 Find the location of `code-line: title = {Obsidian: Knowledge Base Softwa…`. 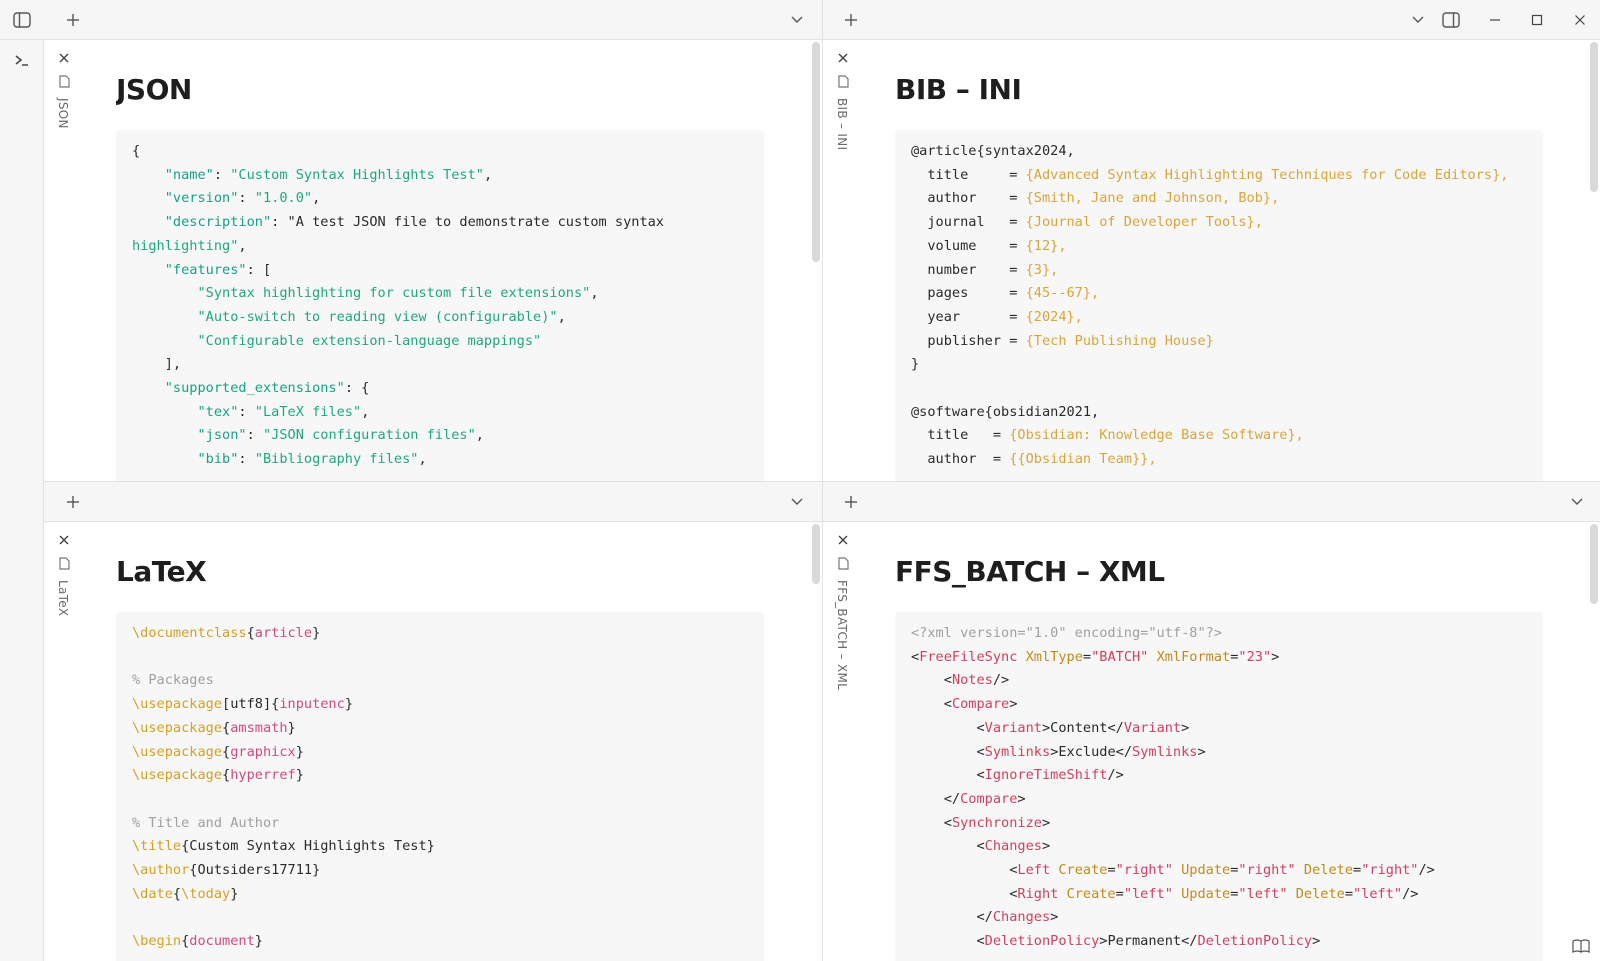

code-line: title = {Obsidian: Knowledge Base Softwa… is located at coordinates (1107, 435).